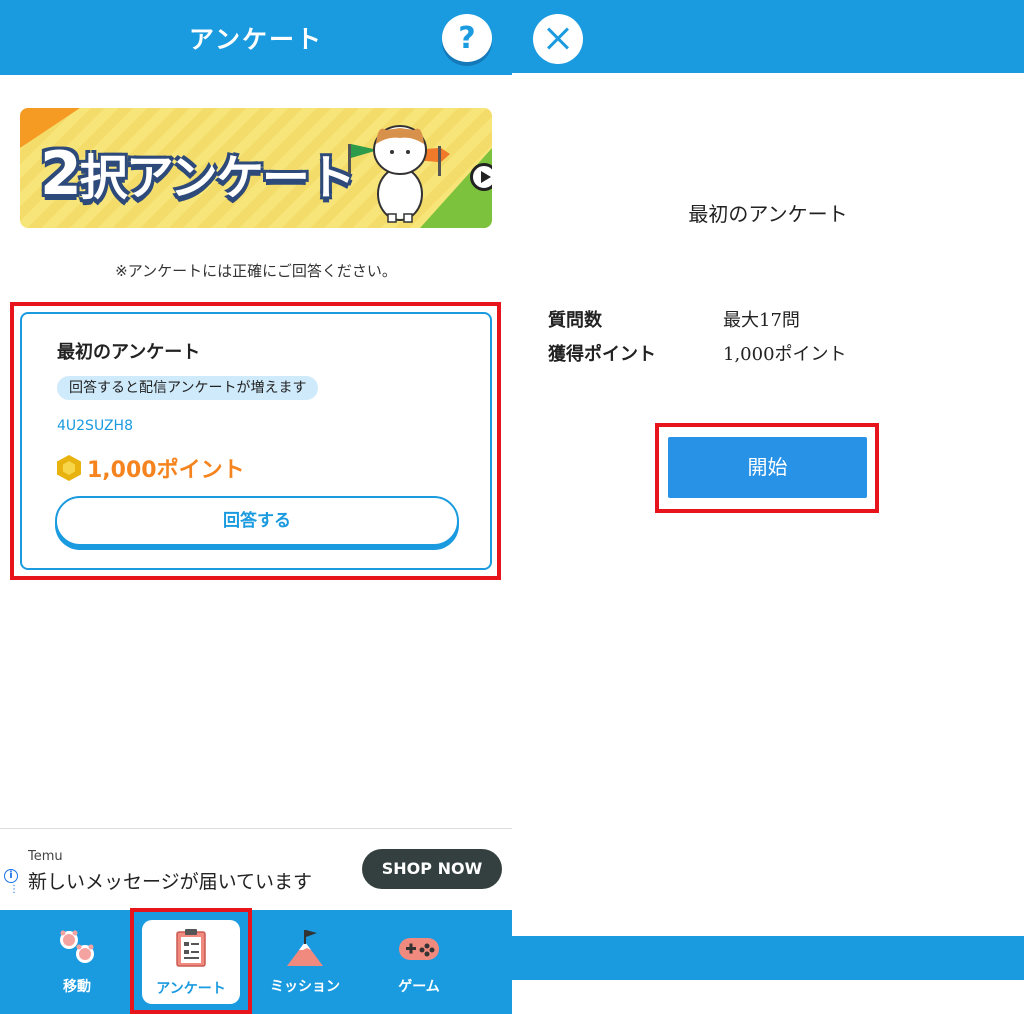  Describe the element at coordinates (45, 856) in the screenshot. I see `ad-brand: Temu` at that location.